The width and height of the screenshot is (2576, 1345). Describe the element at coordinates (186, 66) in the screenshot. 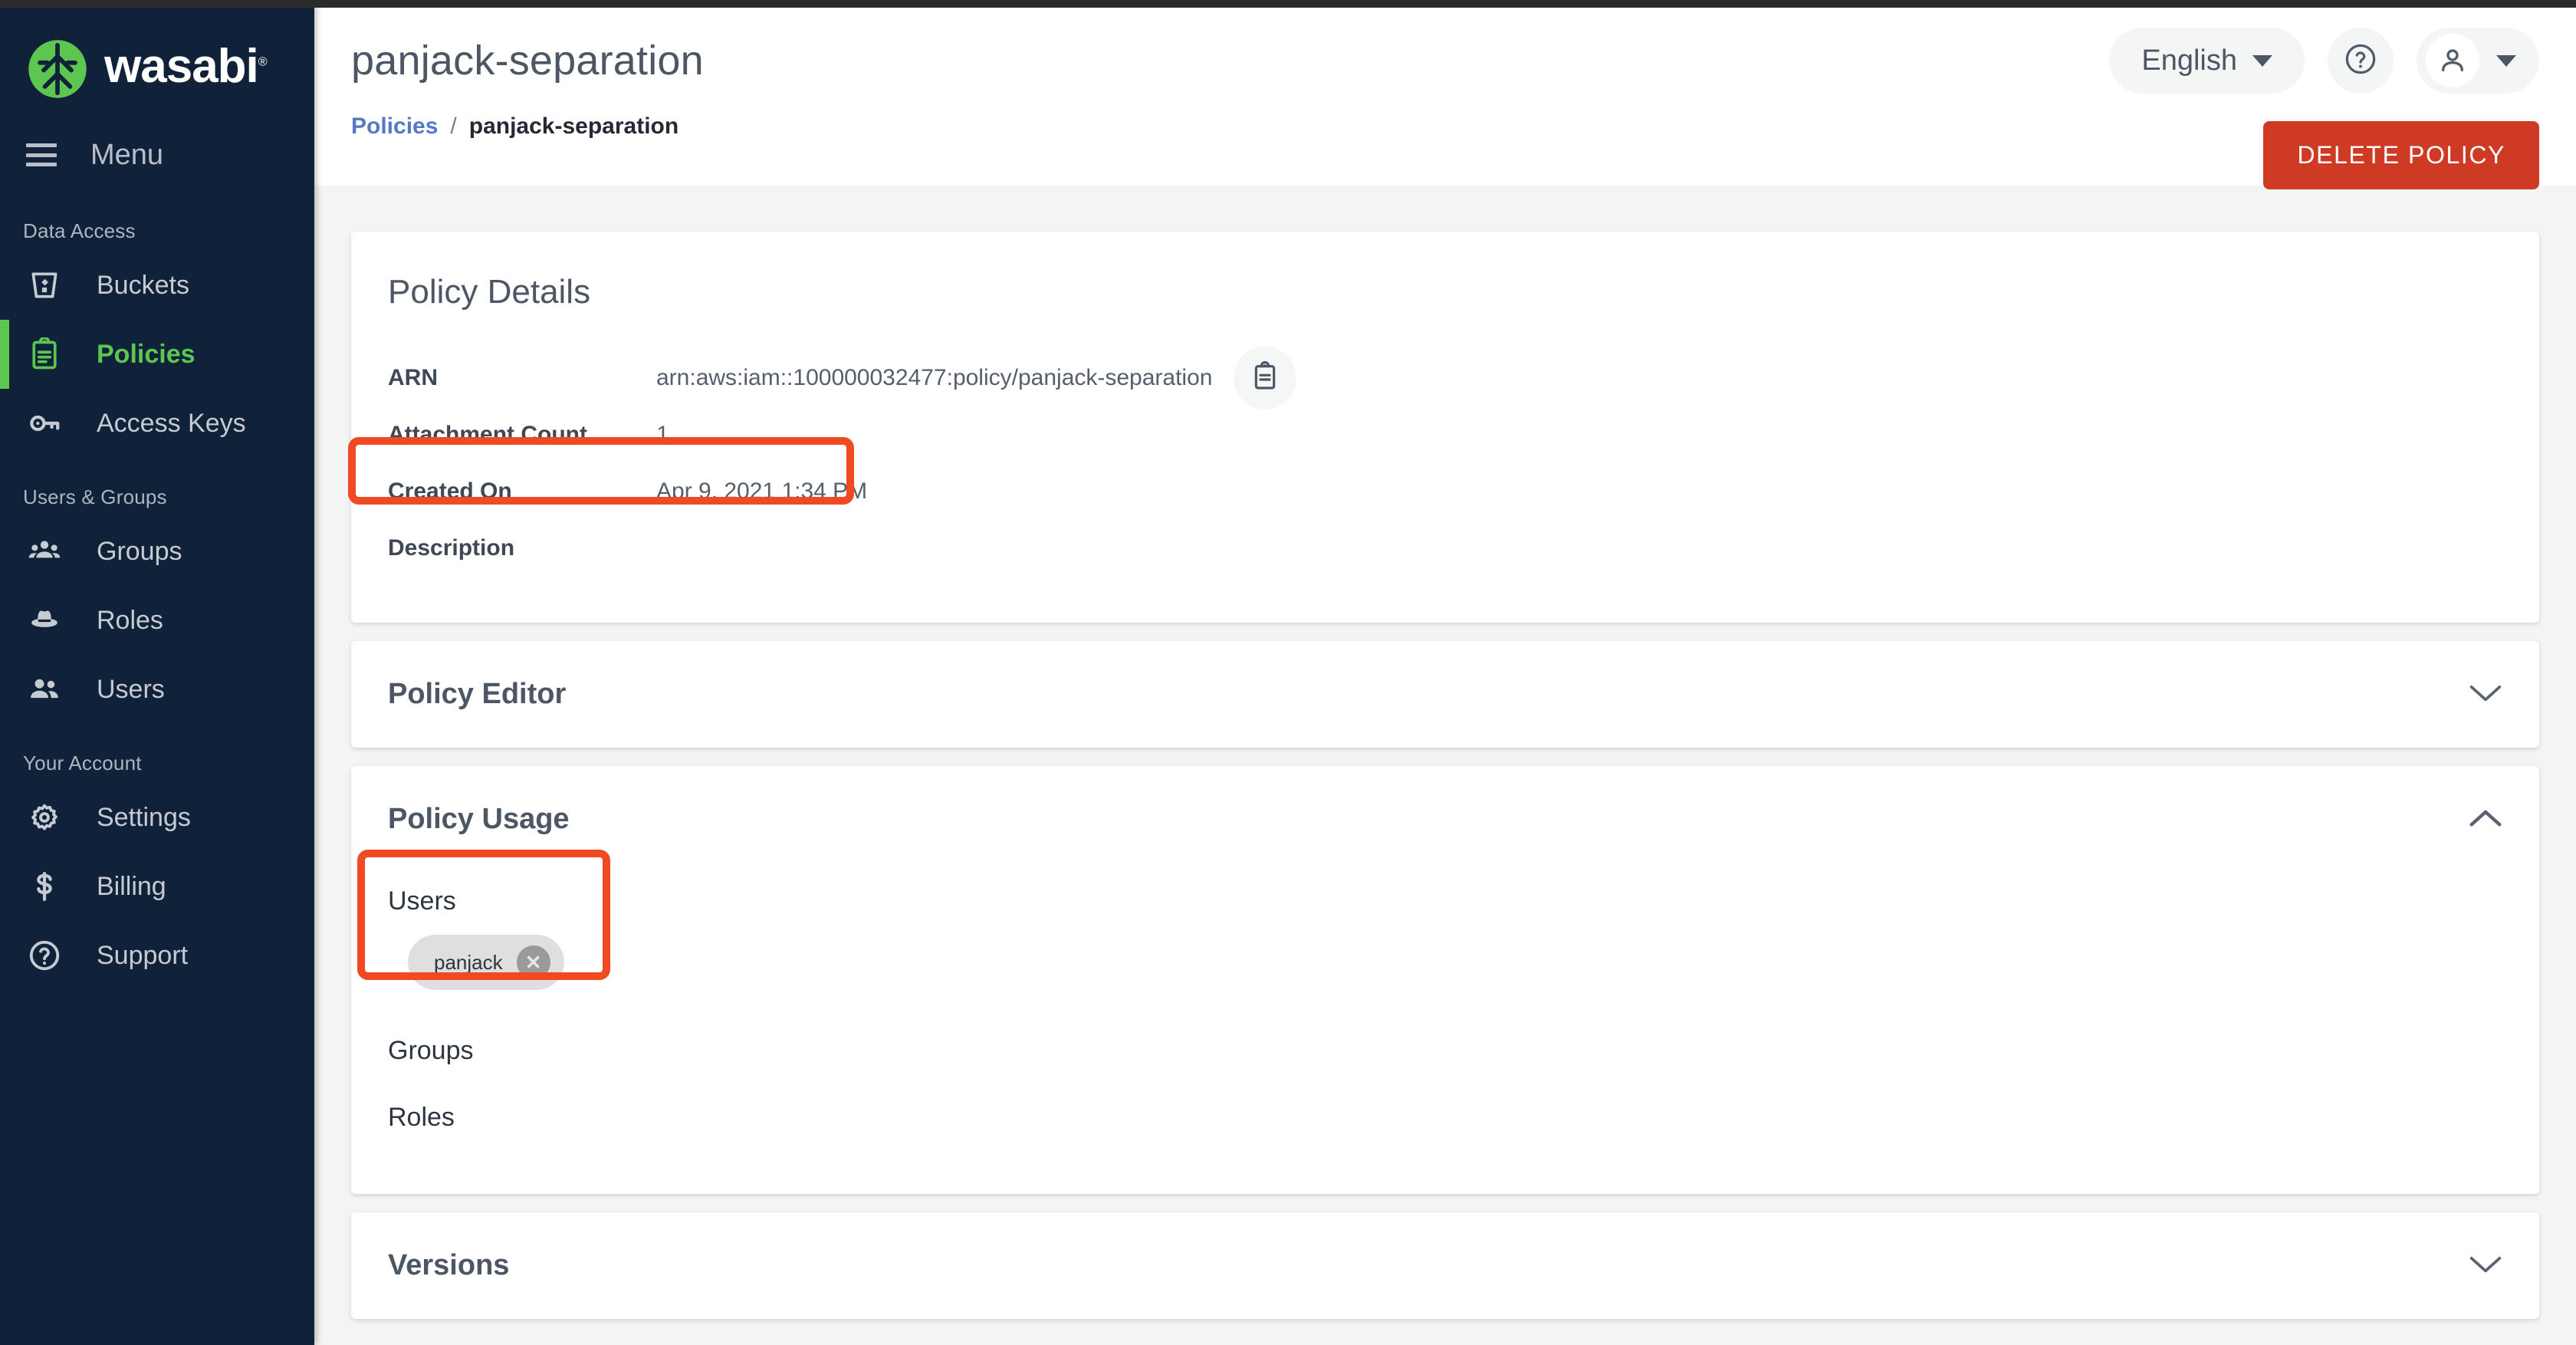

I see `brand-wordmark: wasabi®` at that location.